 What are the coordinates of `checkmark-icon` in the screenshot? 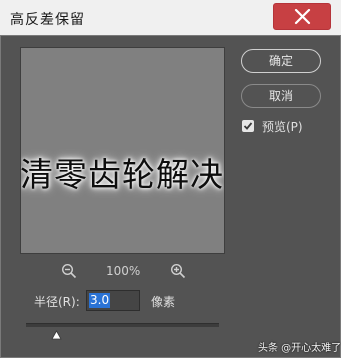 It's located at (248, 126).